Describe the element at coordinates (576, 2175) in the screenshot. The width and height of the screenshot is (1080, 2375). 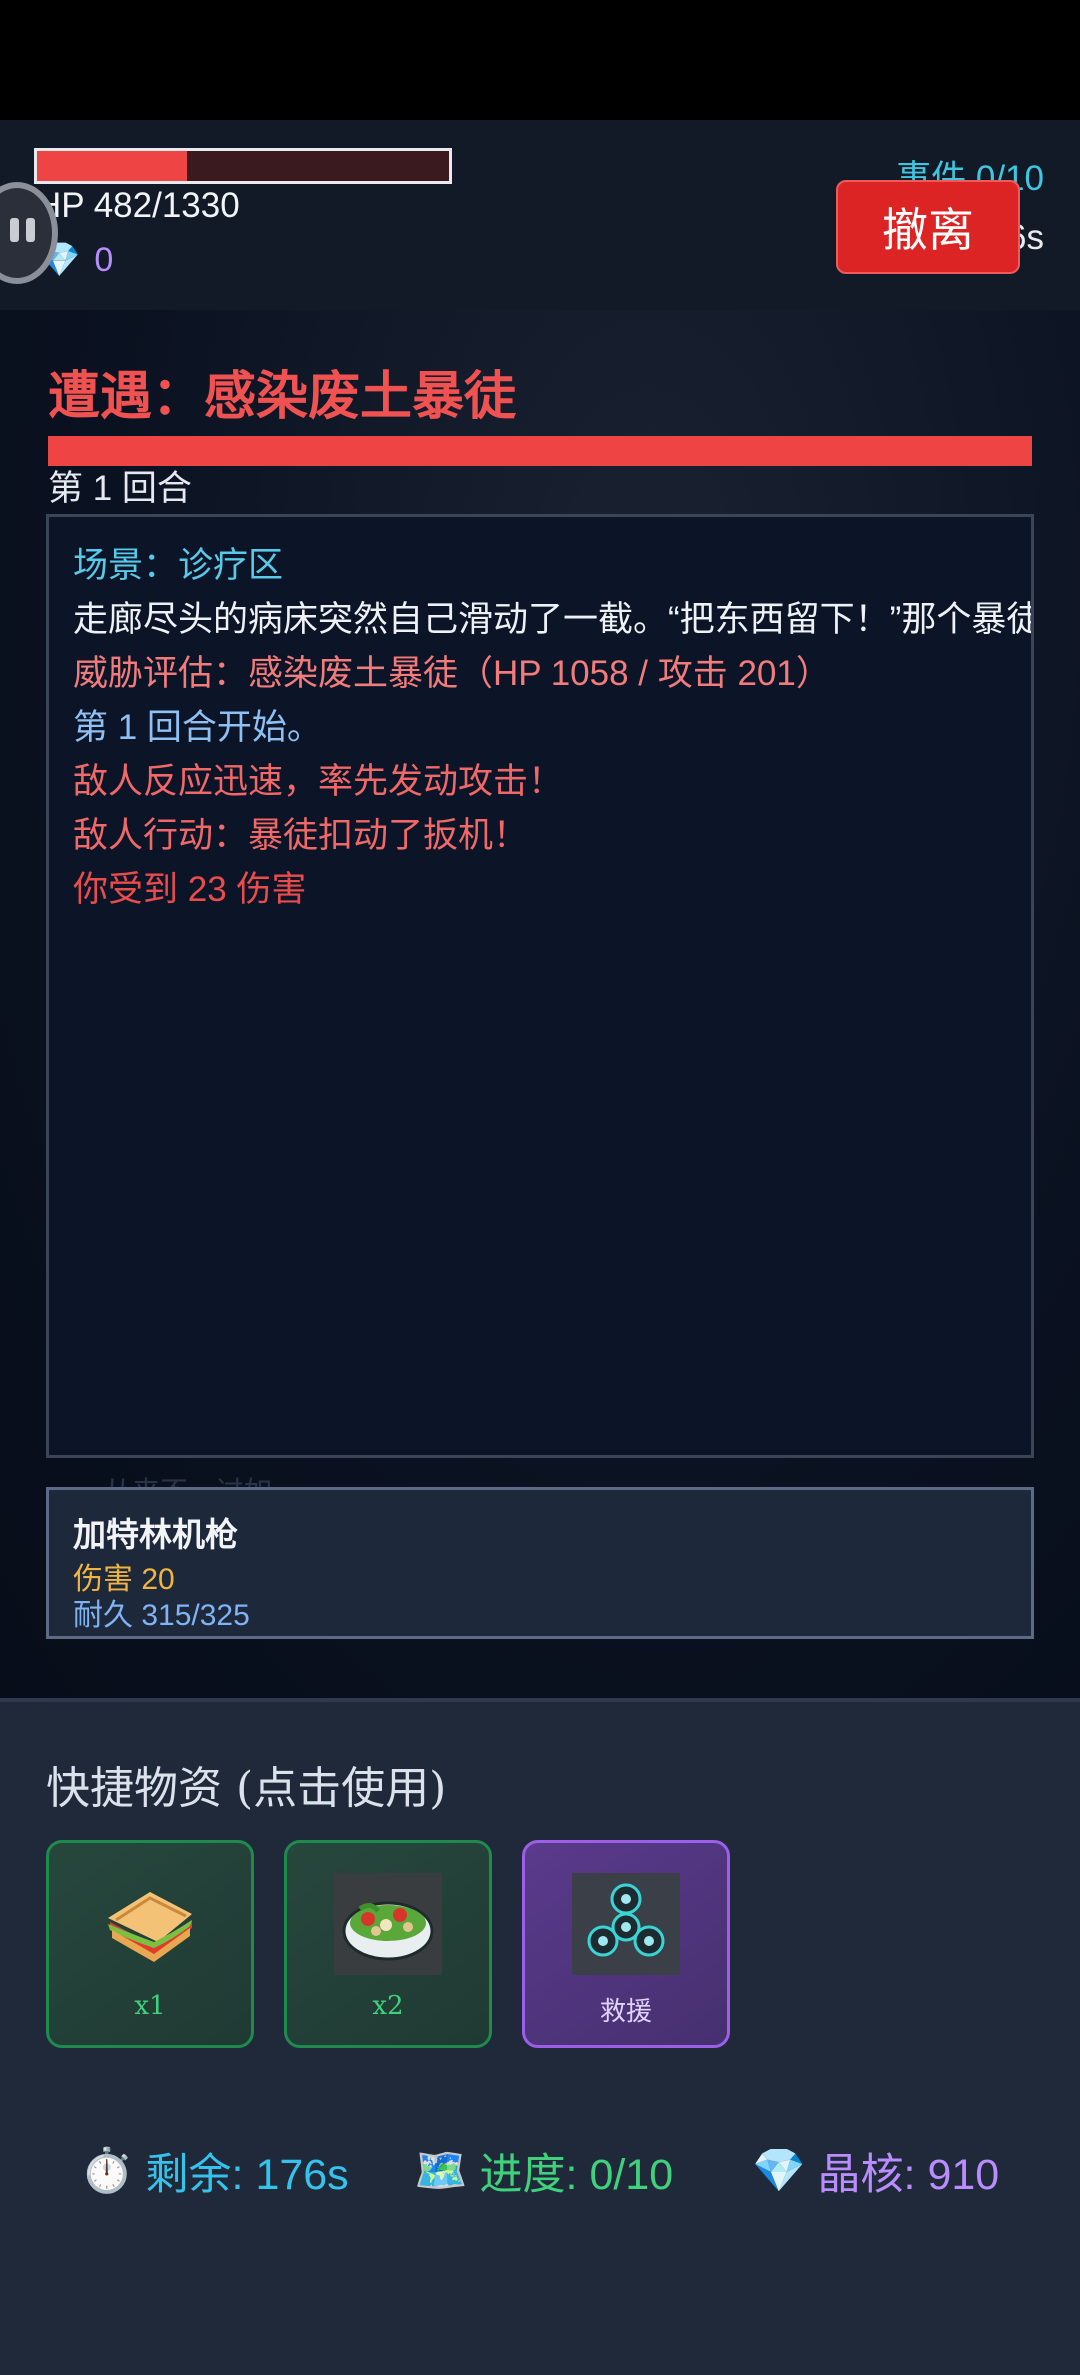
I see `progress-text: 进度: 0/10` at that location.